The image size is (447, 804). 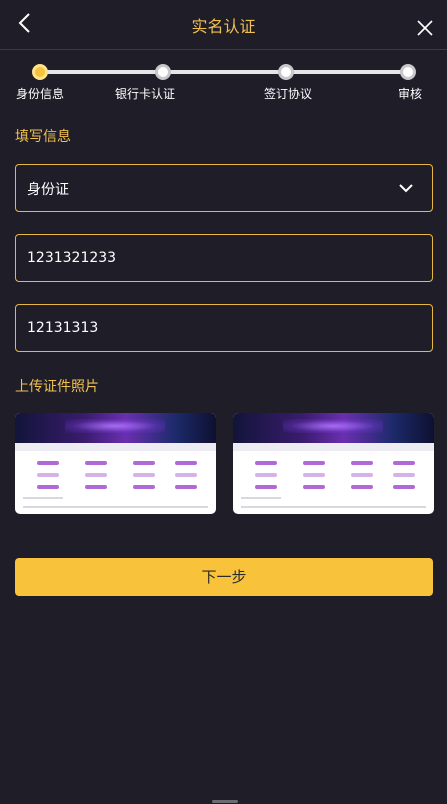 What do you see at coordinates (286, 72) in the screenshot?
I see `step-dot-agreement` at bounding box center [286, 72].